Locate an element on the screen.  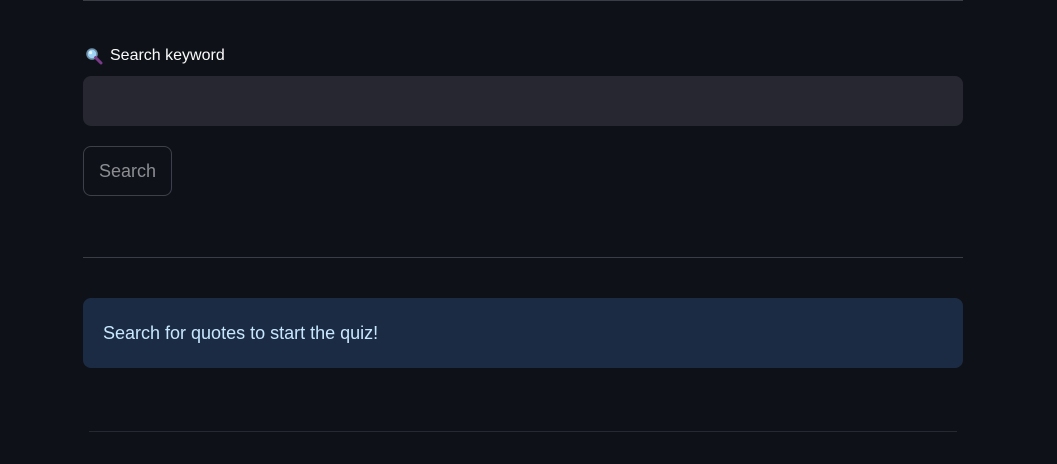
bottom-divider is located at coordinates (523, 431).